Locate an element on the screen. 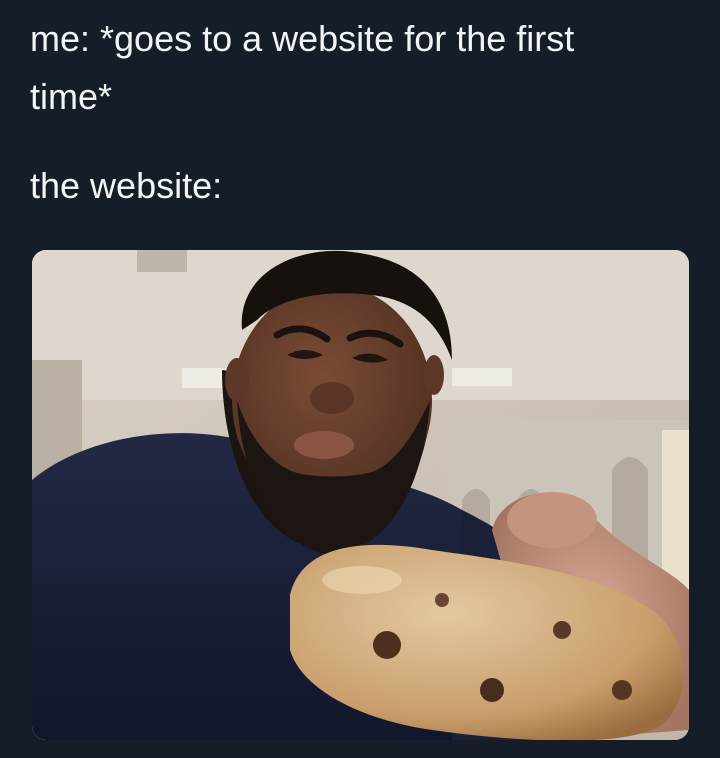  cookie-highlight is located at coordinates (362, 580).